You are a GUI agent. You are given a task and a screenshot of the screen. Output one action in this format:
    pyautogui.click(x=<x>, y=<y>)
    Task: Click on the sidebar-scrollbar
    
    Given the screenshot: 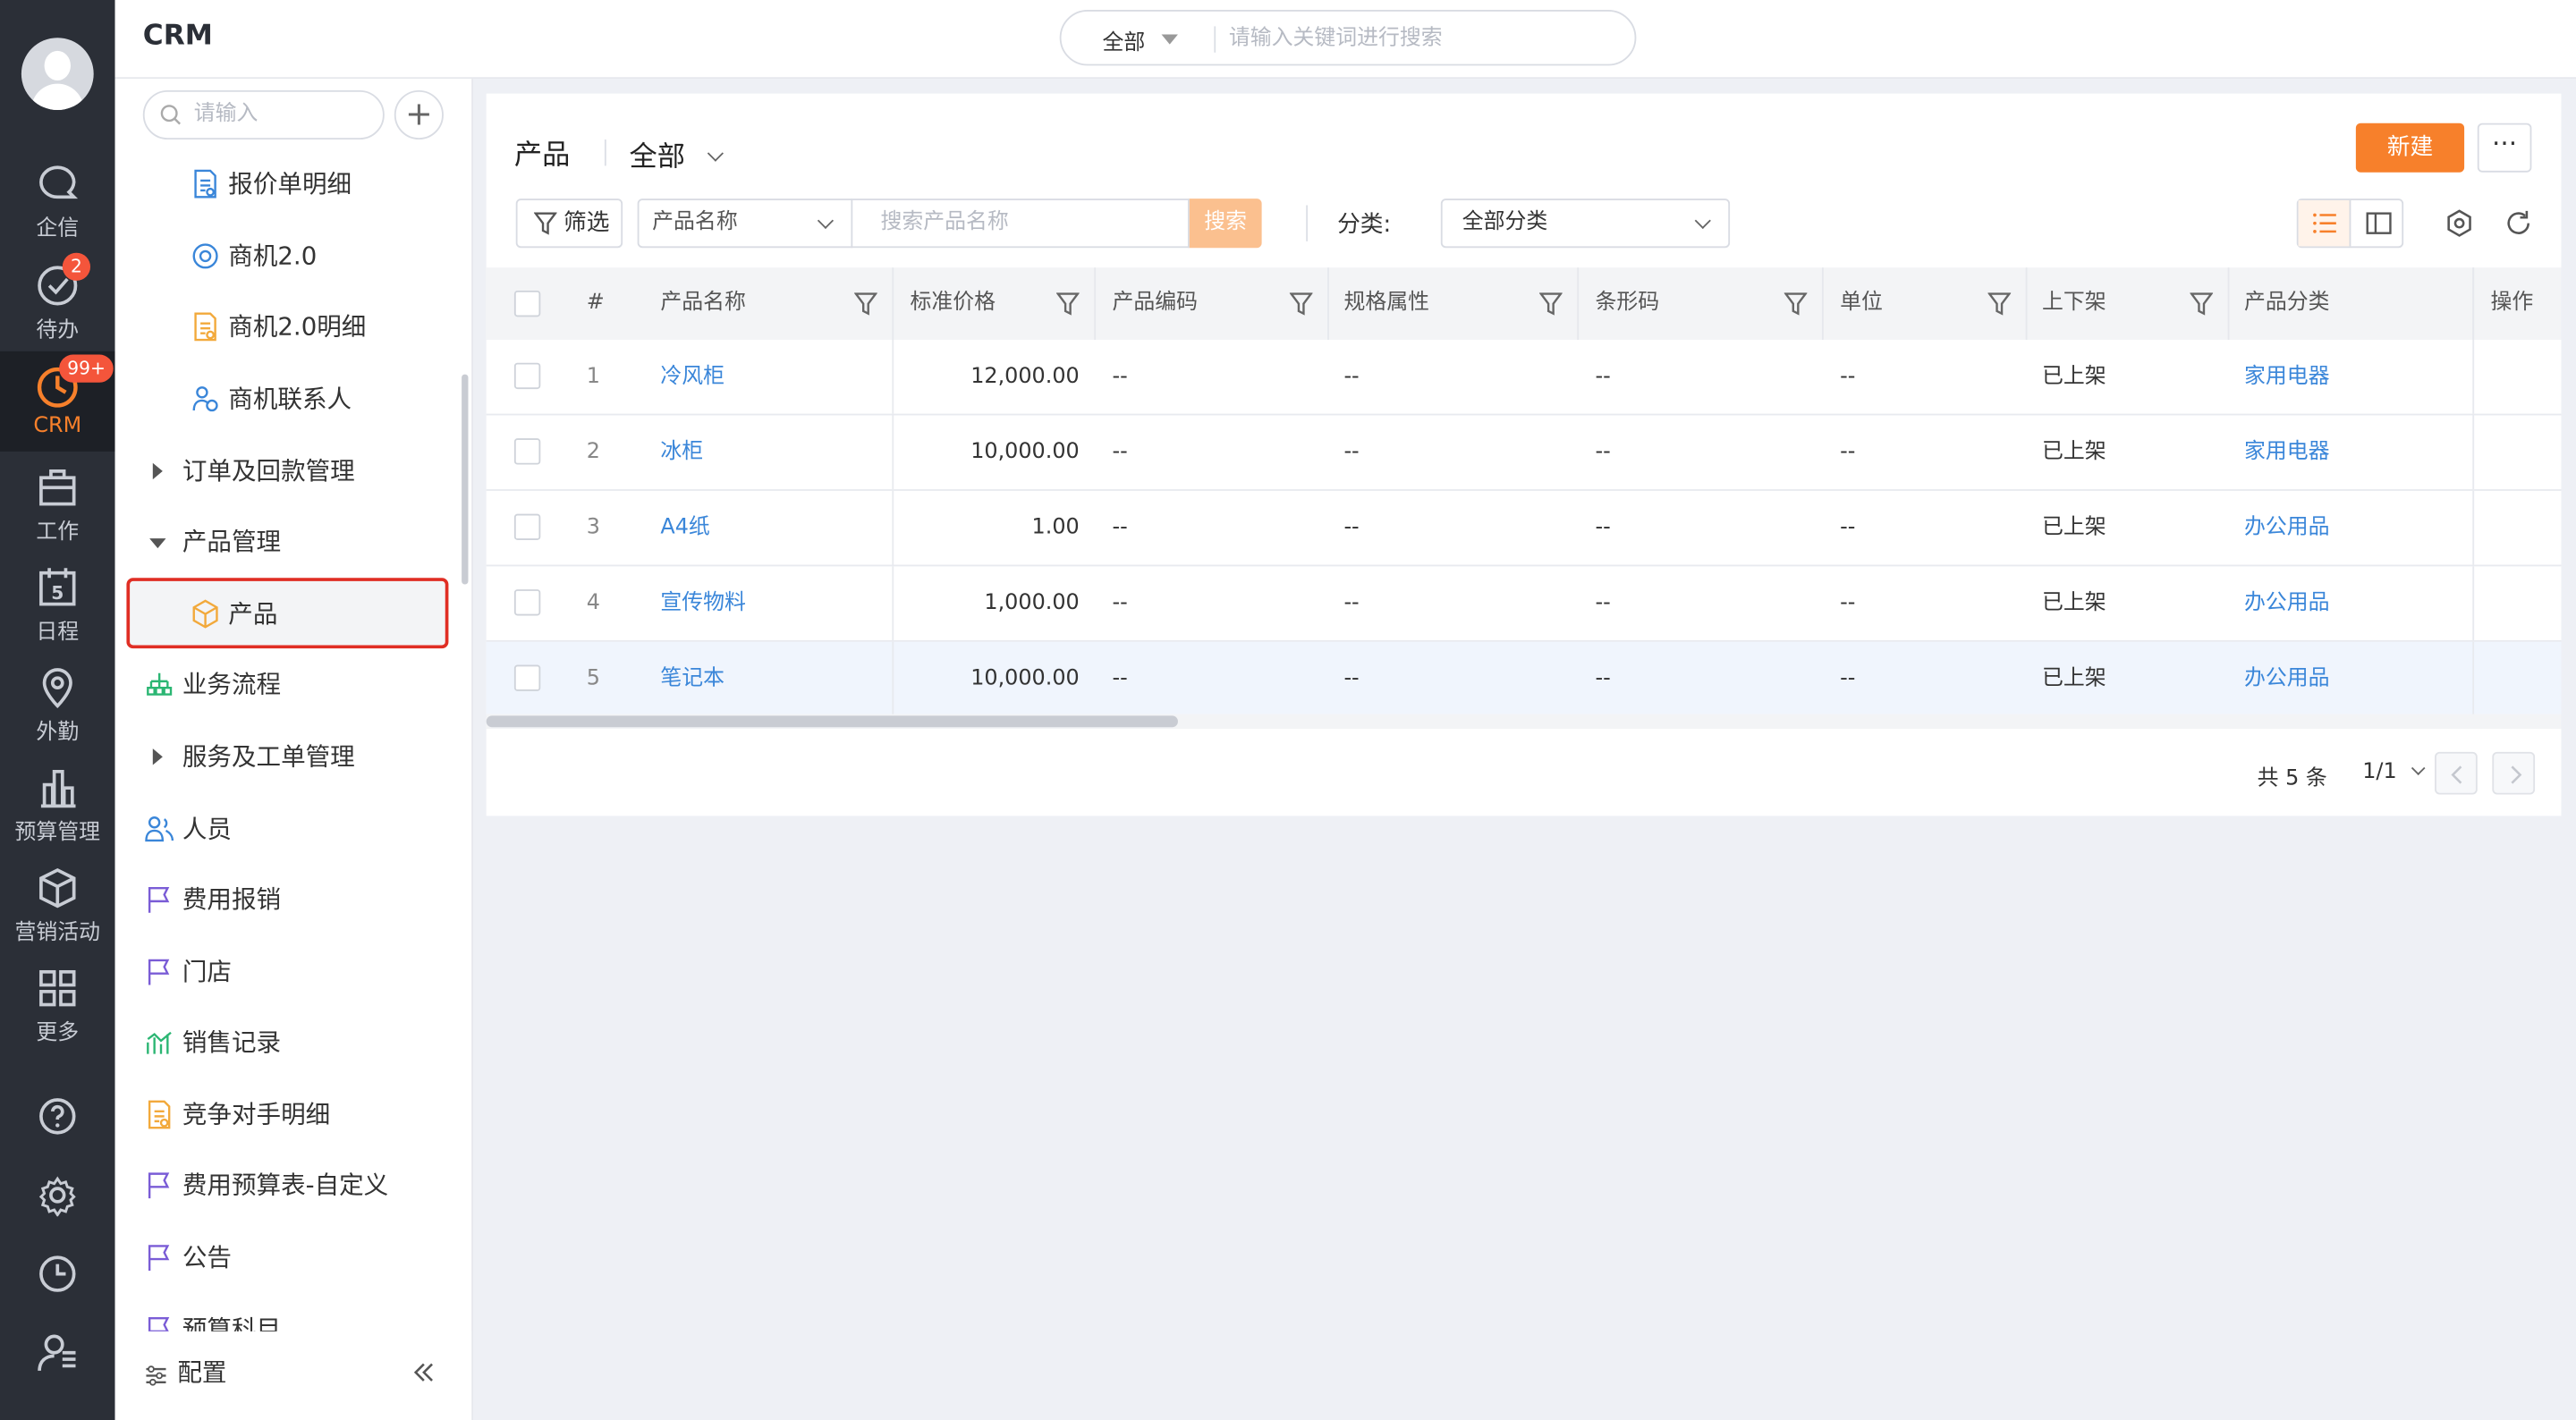 What is the action you would take?
    pyautogui.click(x=465, y=480)
    